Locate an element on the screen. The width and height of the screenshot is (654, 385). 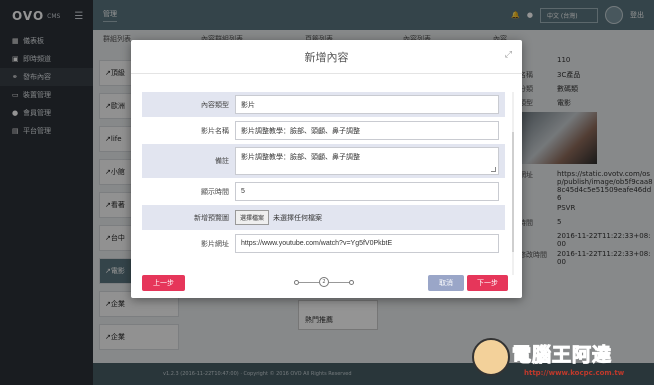
mascot-icon is located at coordinates (491, 357).